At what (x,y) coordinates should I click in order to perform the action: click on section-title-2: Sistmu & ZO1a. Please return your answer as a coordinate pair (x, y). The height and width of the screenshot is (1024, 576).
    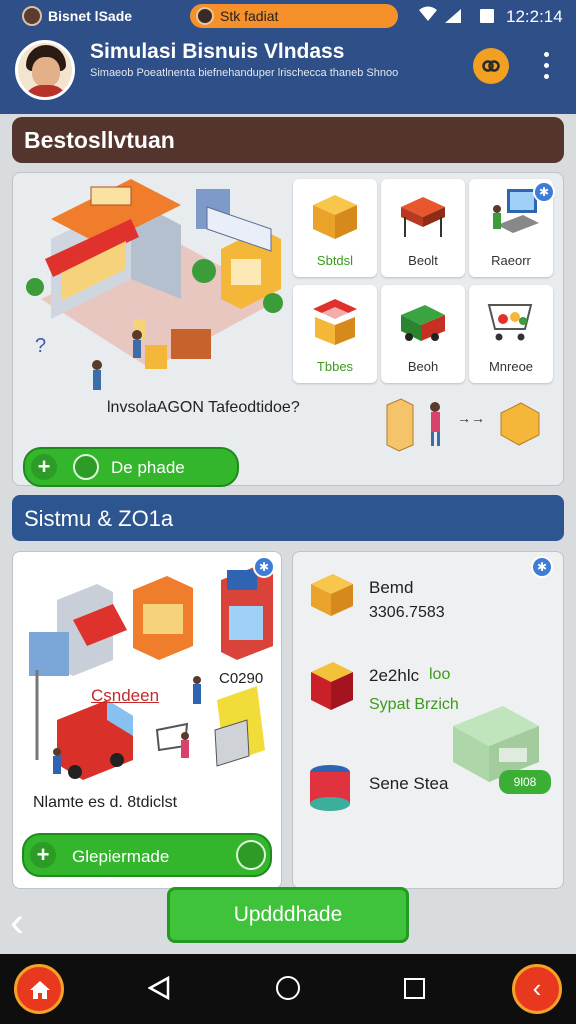
    Looking at the image, I should click on (99, 518).